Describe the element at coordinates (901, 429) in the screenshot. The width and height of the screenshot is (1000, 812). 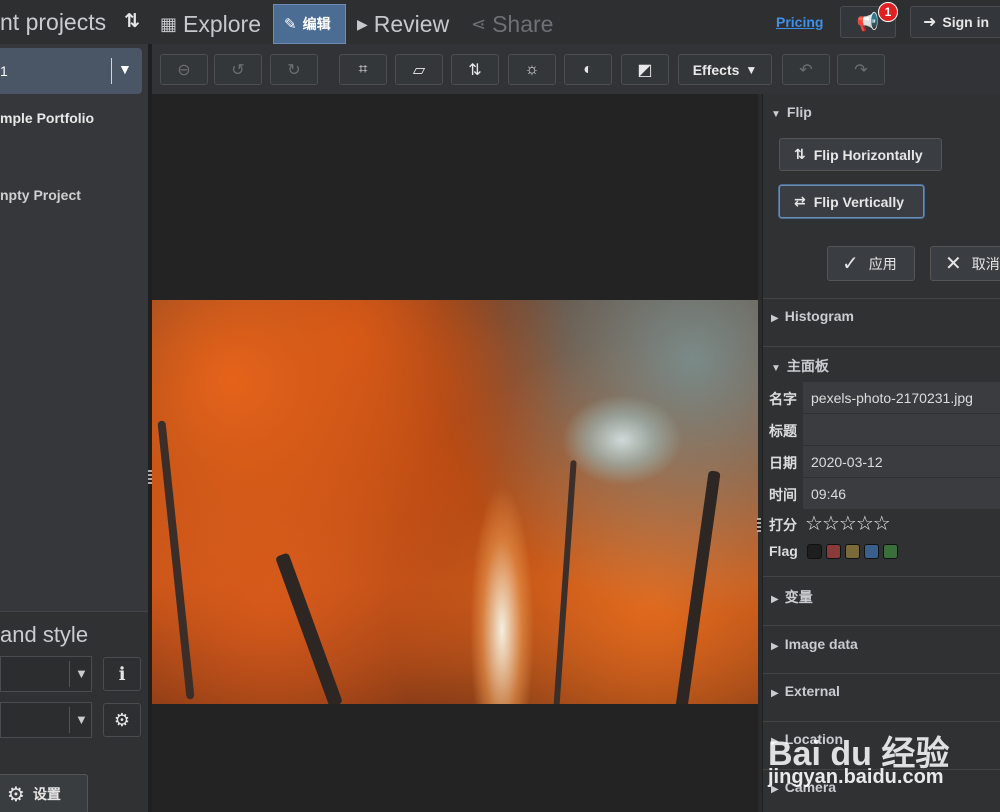
I see `title-field` at that location.